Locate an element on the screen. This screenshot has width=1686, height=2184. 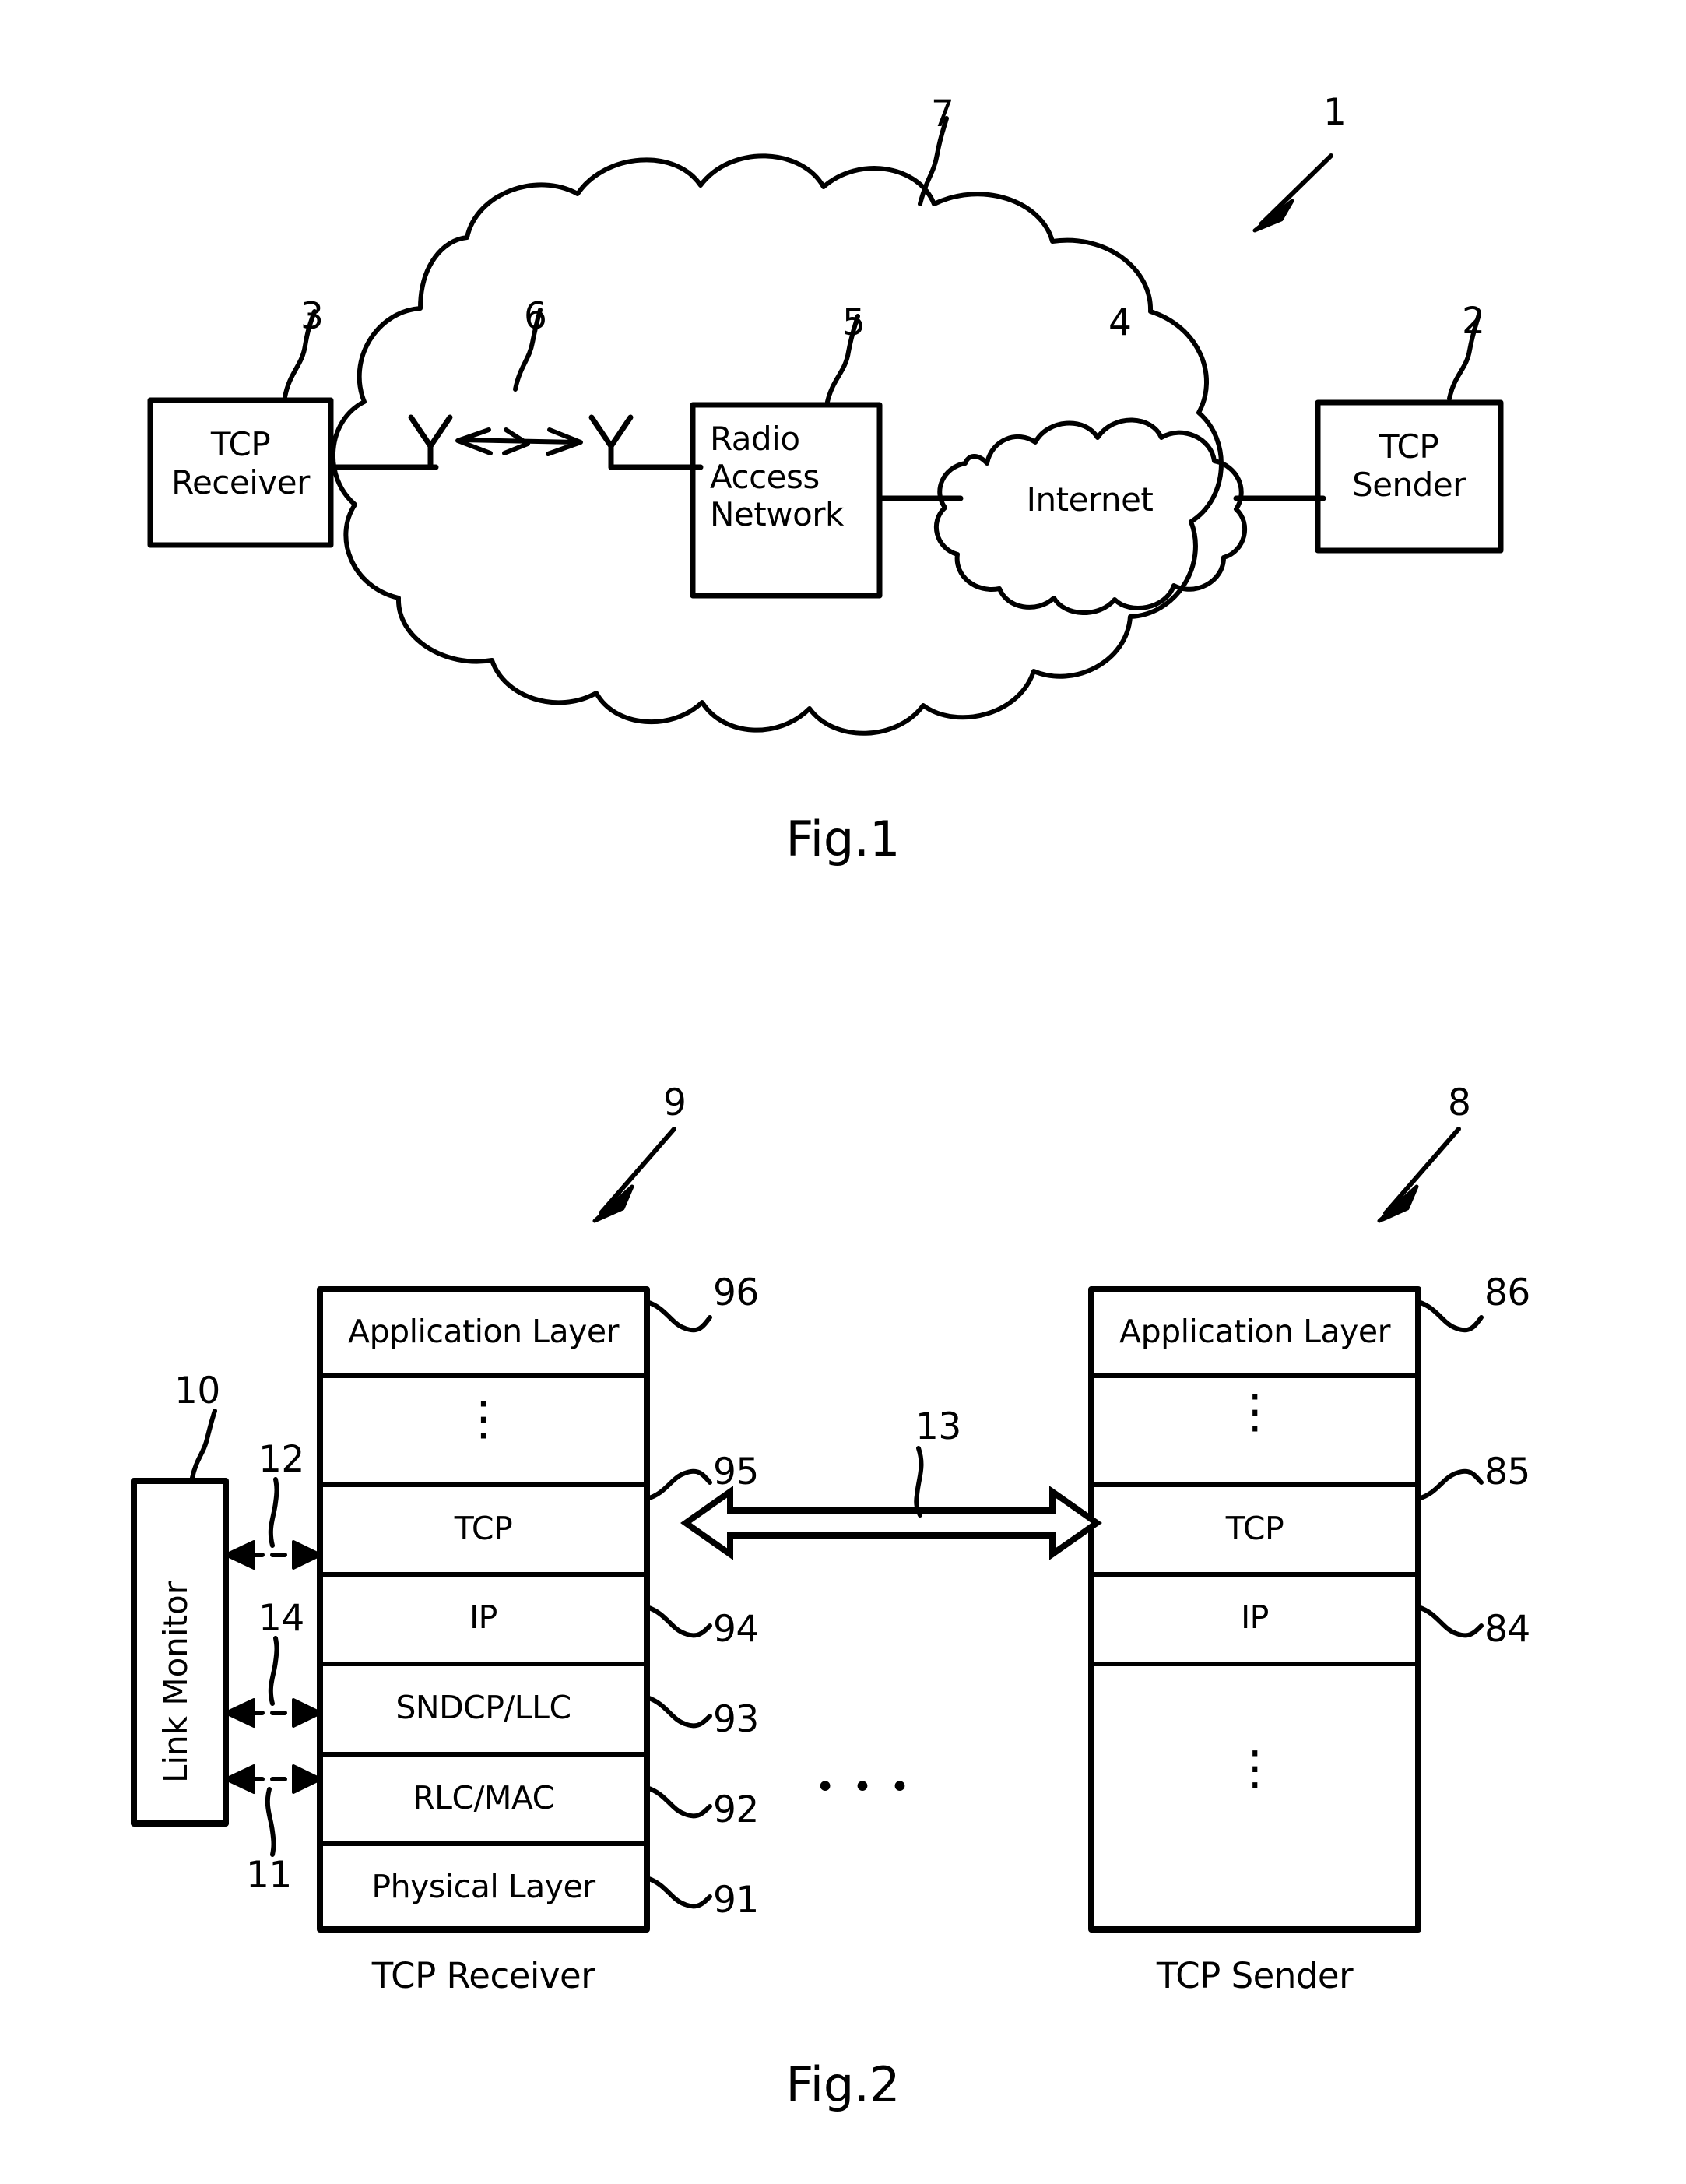
lm-arrow-12-head-right is located at coordinates (307, 1555).